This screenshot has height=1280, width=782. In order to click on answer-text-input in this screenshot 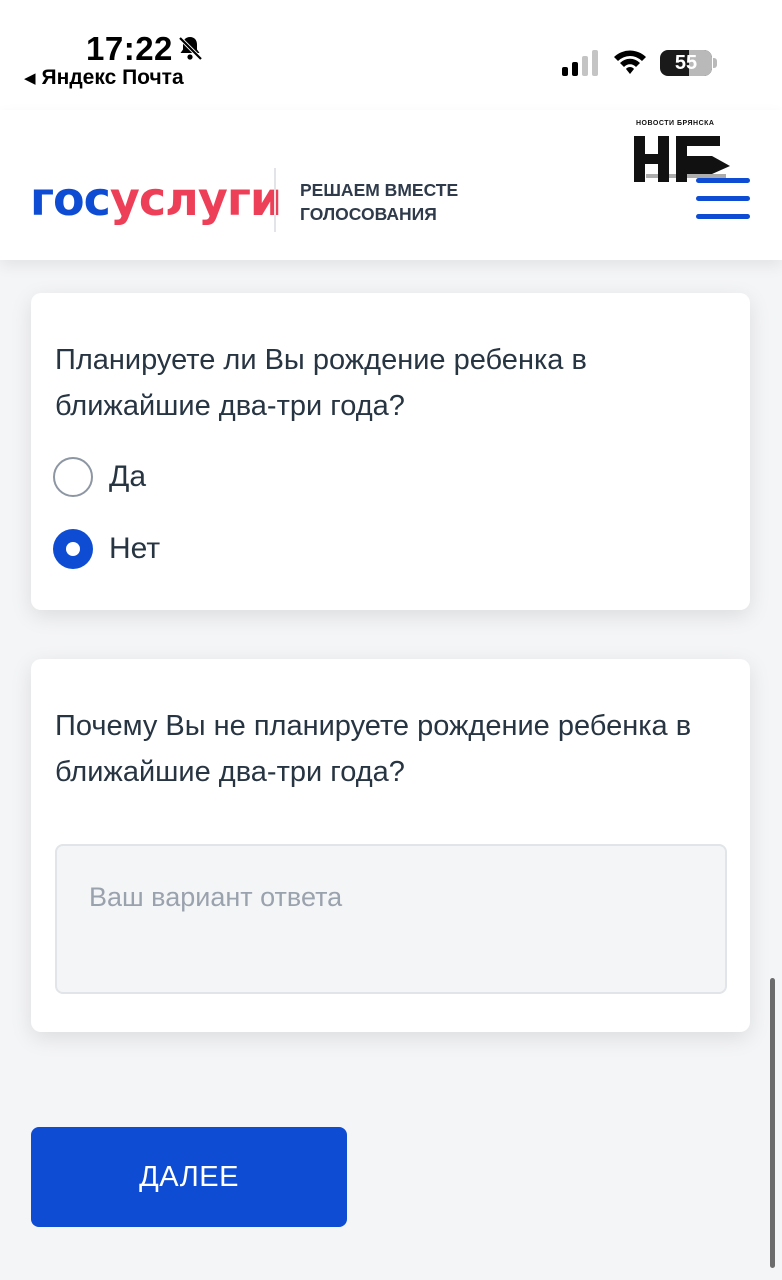, I will do `click(391, 919)`.